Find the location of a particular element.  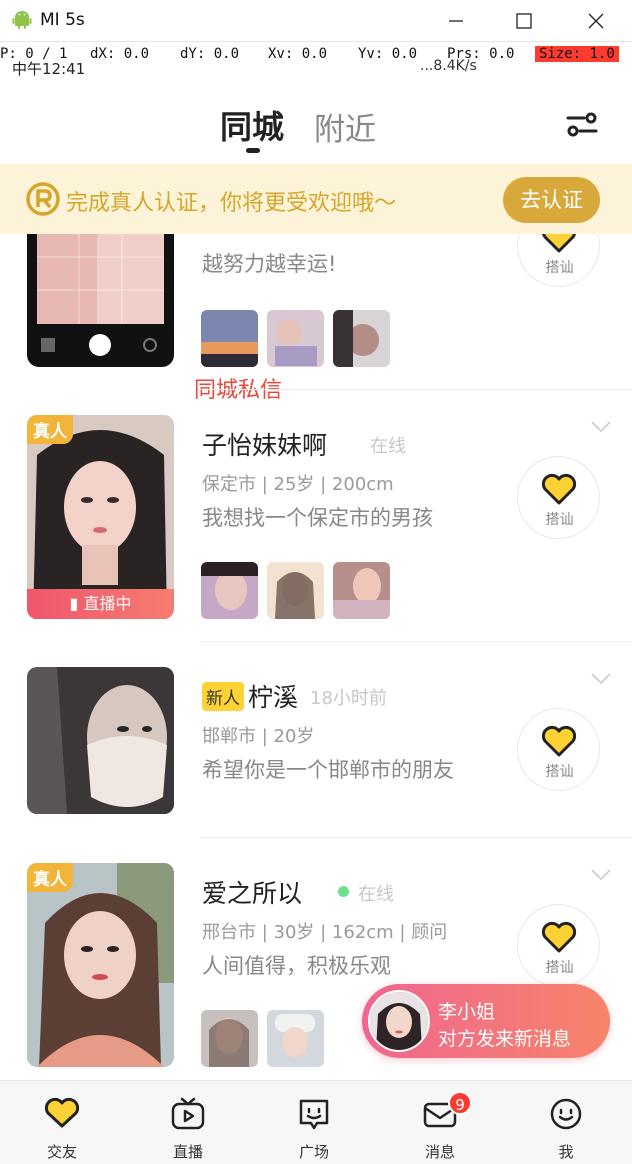

network-speed: ...8.4K/s is located at coordinates (448, 66).